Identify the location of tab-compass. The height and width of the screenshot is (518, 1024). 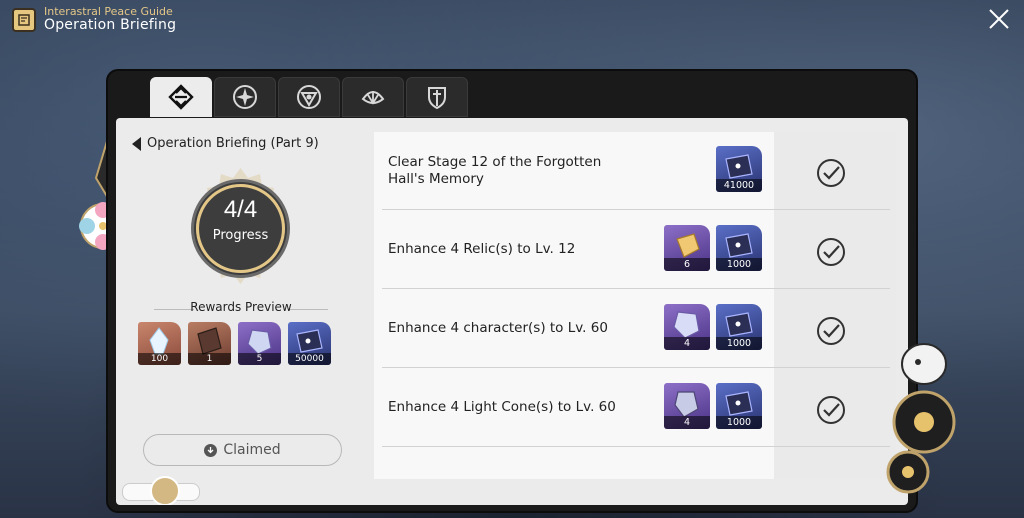
(245, 97).